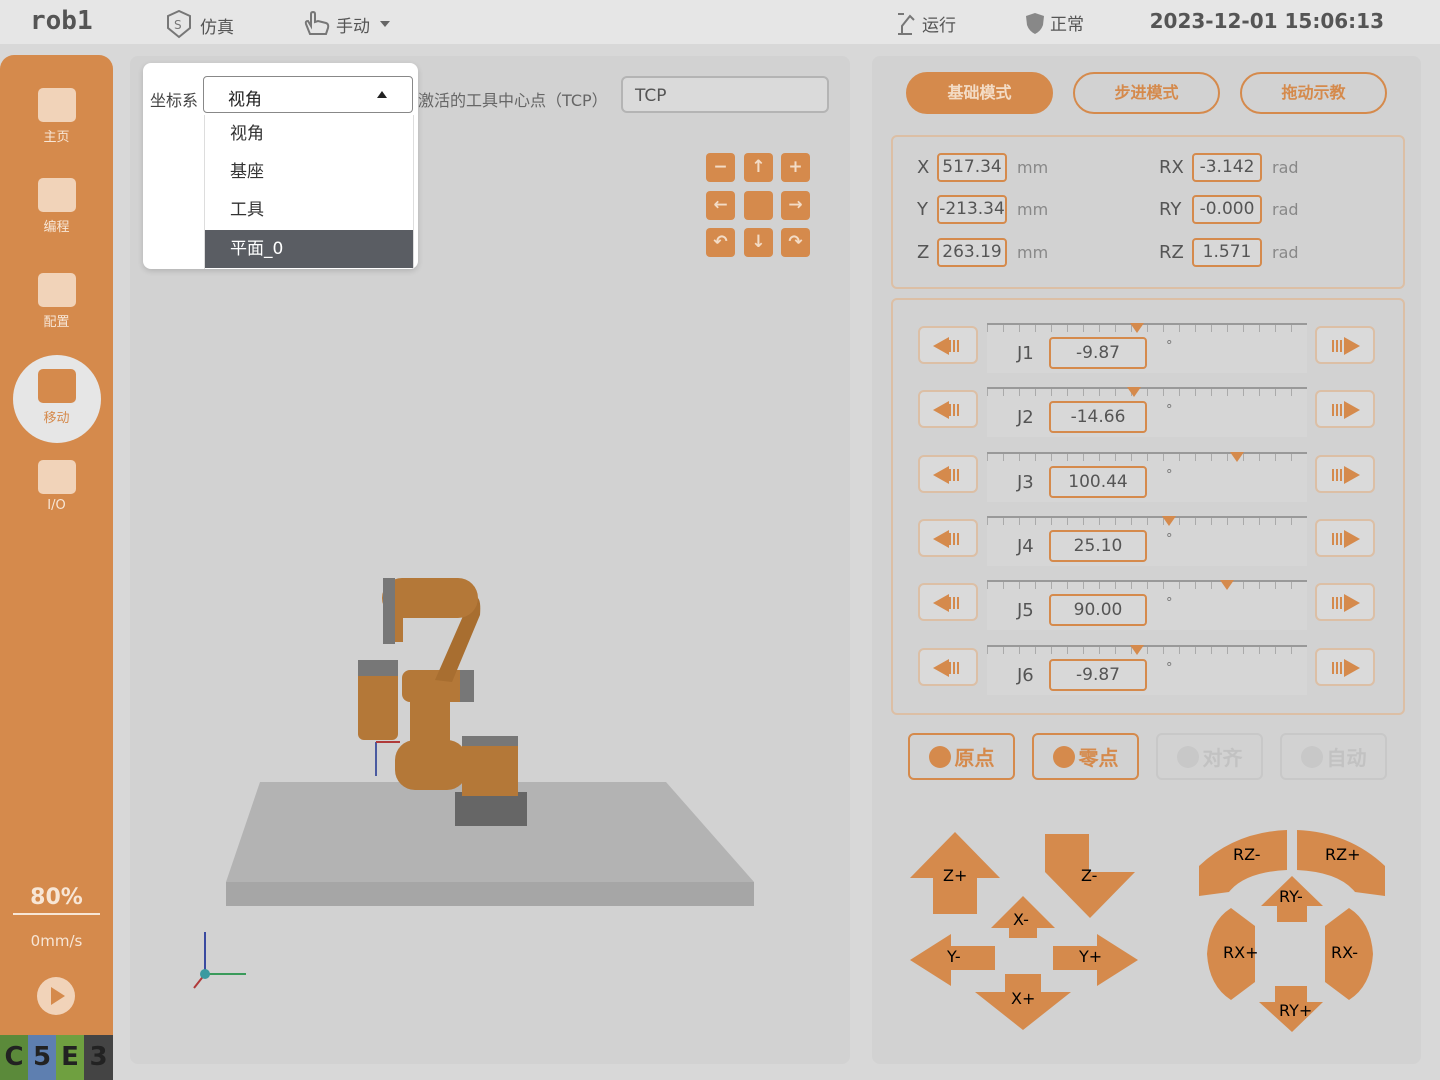  I want to click on y-plus-label: Y+, so click(1090, 956).